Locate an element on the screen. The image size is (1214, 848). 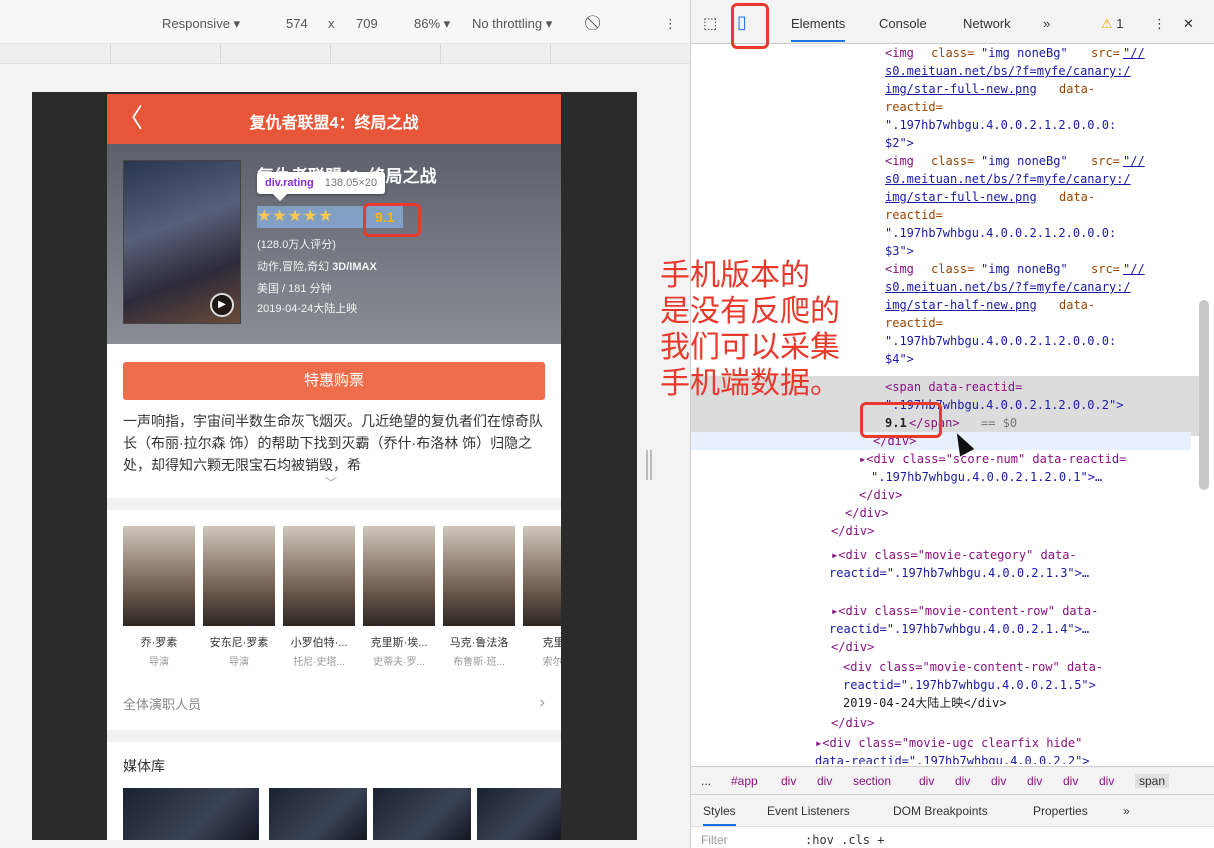
expand-icon: ﹀ is located at coordinates (331, 482).